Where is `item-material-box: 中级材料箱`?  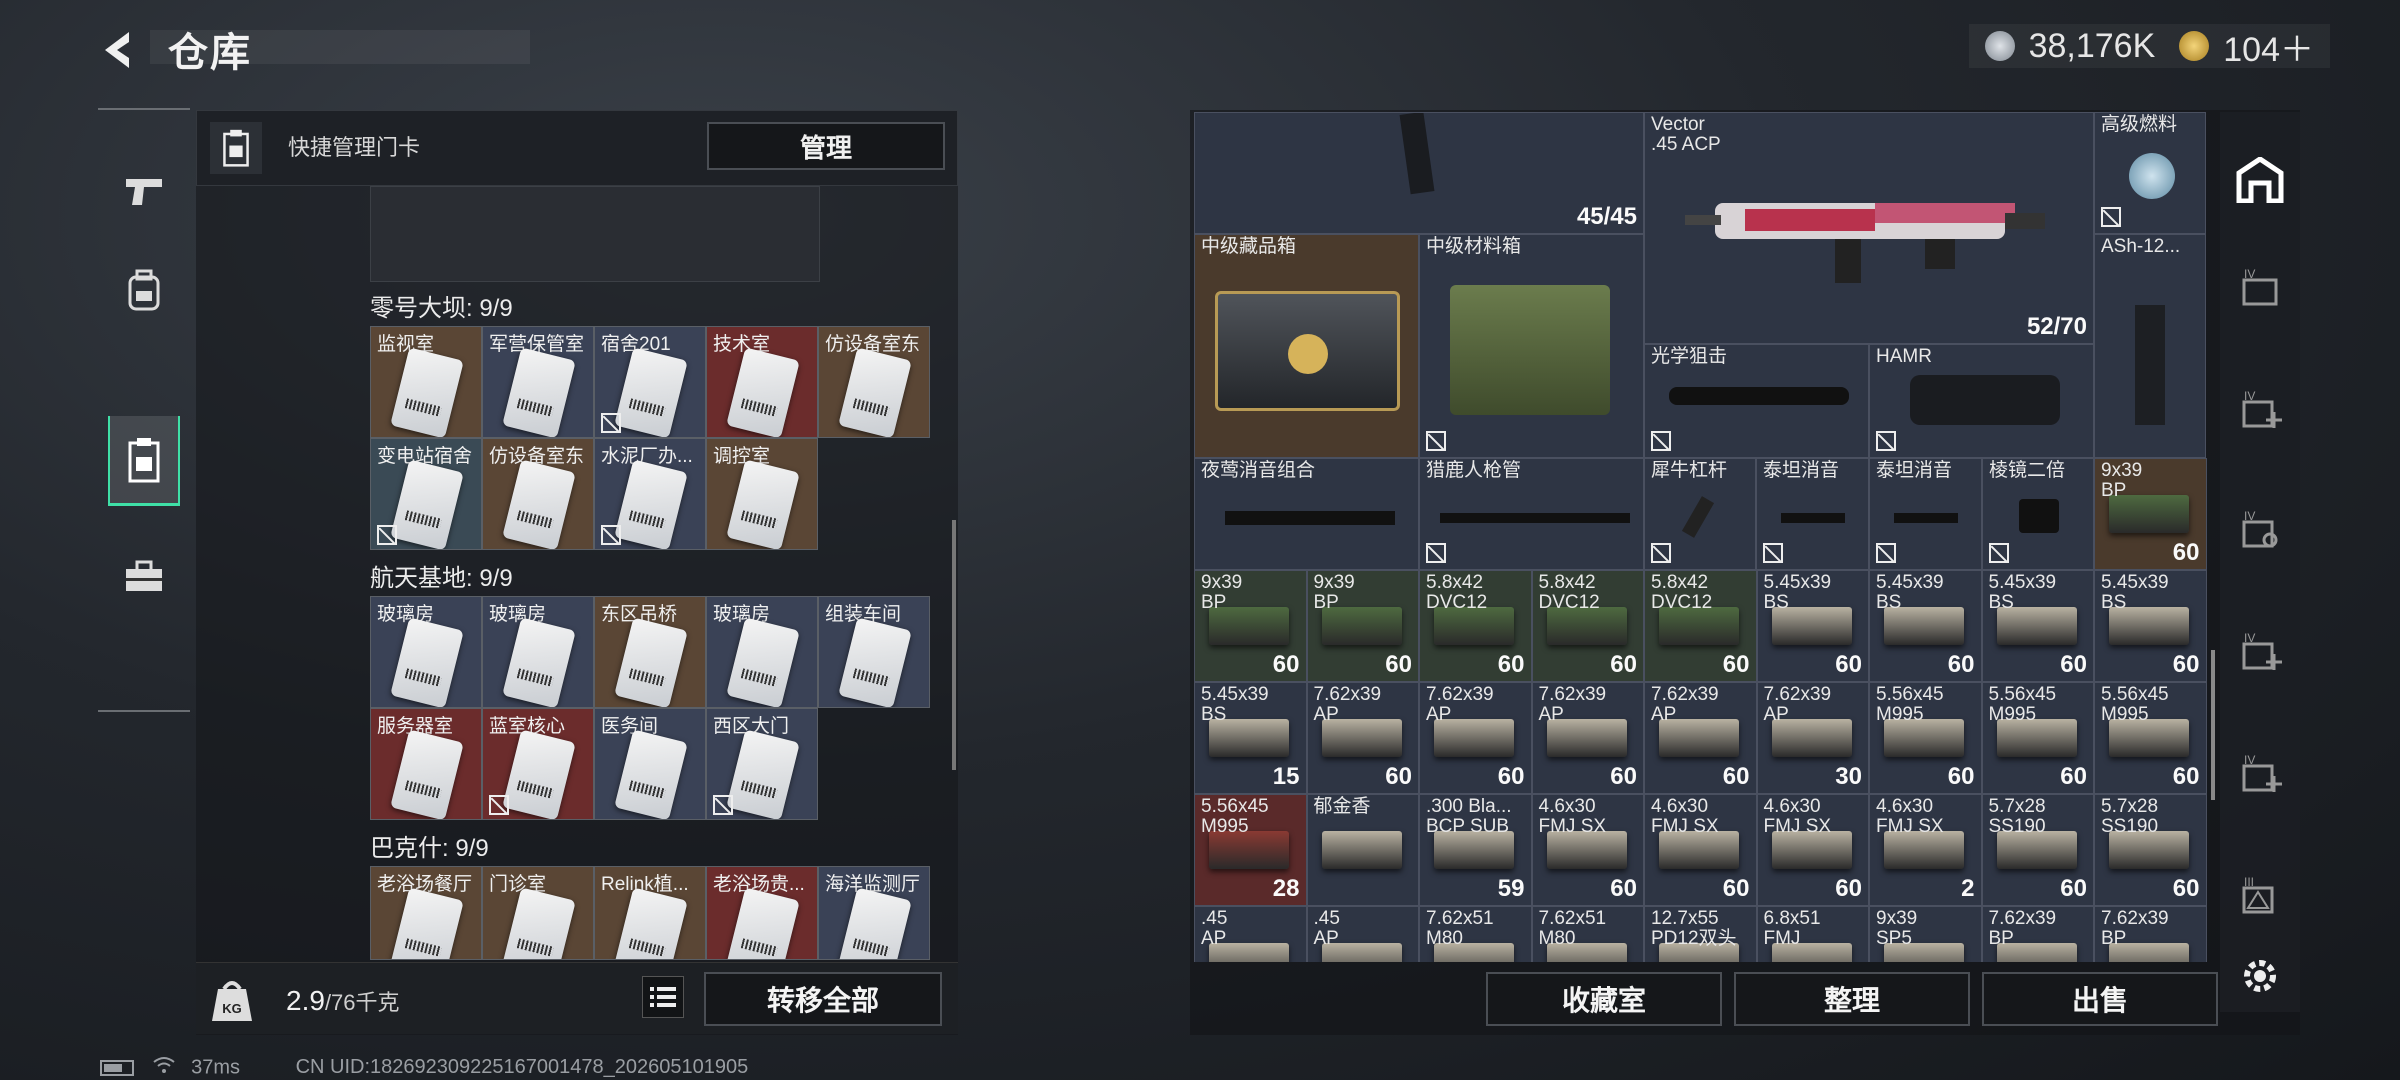
item-material-box: 中级材料箱 is located at coordinates (1531, 346).